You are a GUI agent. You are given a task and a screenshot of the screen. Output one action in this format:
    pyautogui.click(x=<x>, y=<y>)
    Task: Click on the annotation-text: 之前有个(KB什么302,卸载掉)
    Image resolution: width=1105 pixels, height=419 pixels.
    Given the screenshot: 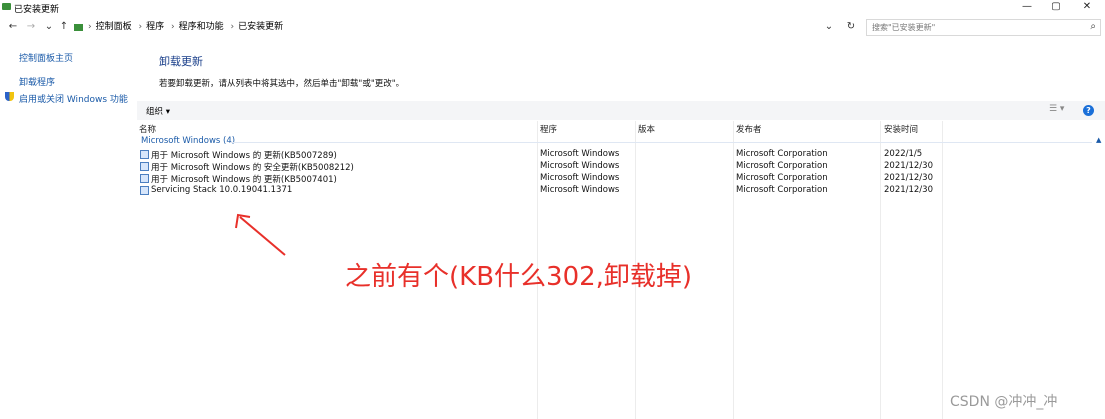 What is the action you would take?
    pyautogui.click(x=519, y=277)
    